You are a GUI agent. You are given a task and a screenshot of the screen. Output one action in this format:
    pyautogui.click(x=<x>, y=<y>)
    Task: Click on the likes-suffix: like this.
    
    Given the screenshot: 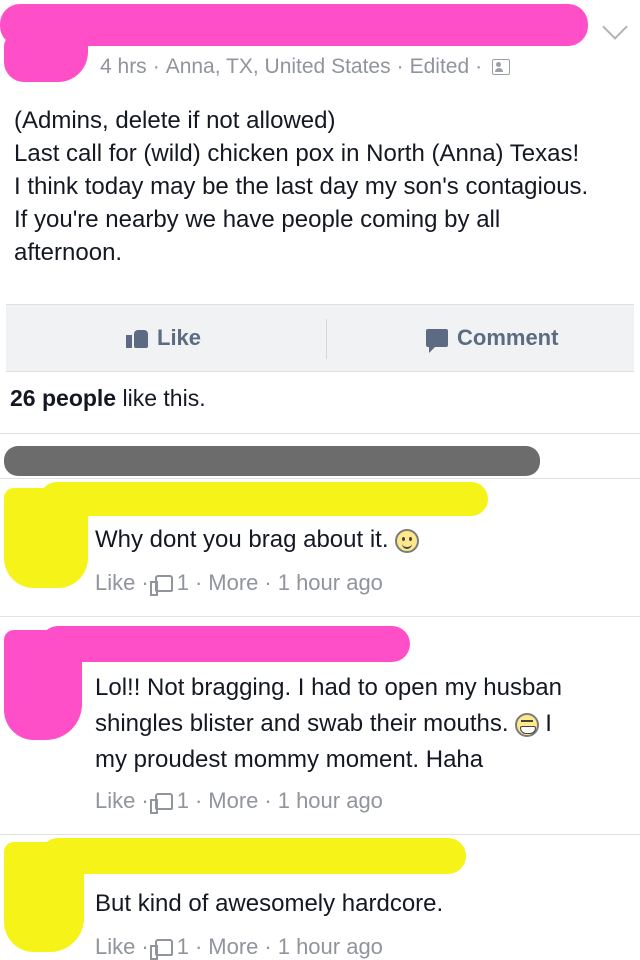 What is the action you would take?
    pyautogui.click(x=161, y=398)
    